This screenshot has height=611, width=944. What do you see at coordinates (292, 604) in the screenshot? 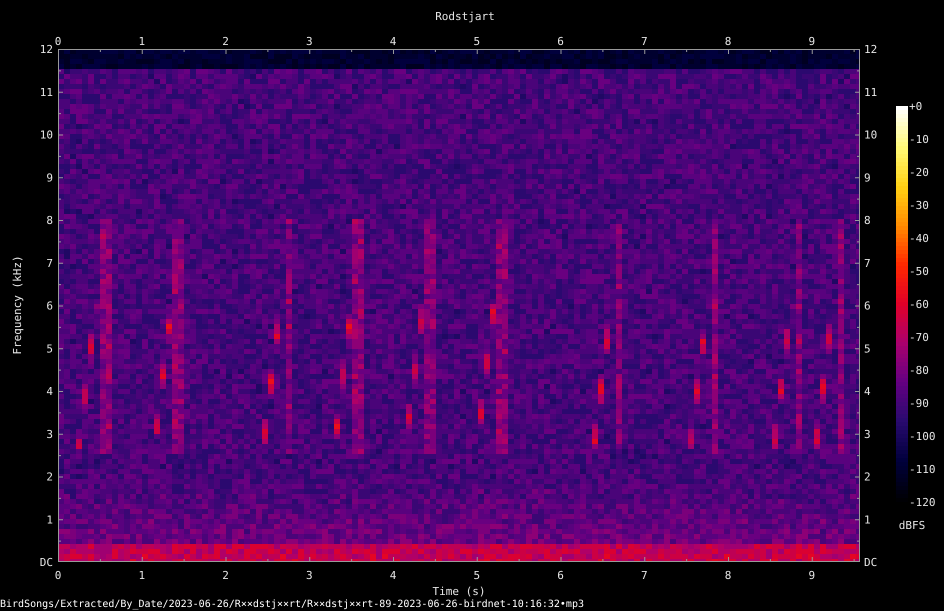
I see `file-path: BirdSongs/Extracted/By_Date/2023-06-26/R××dstj××rt/R××dstj××rt-89-2023-06-26-birdnet-10:16:32•mp3` at bounding box center [292, 604].